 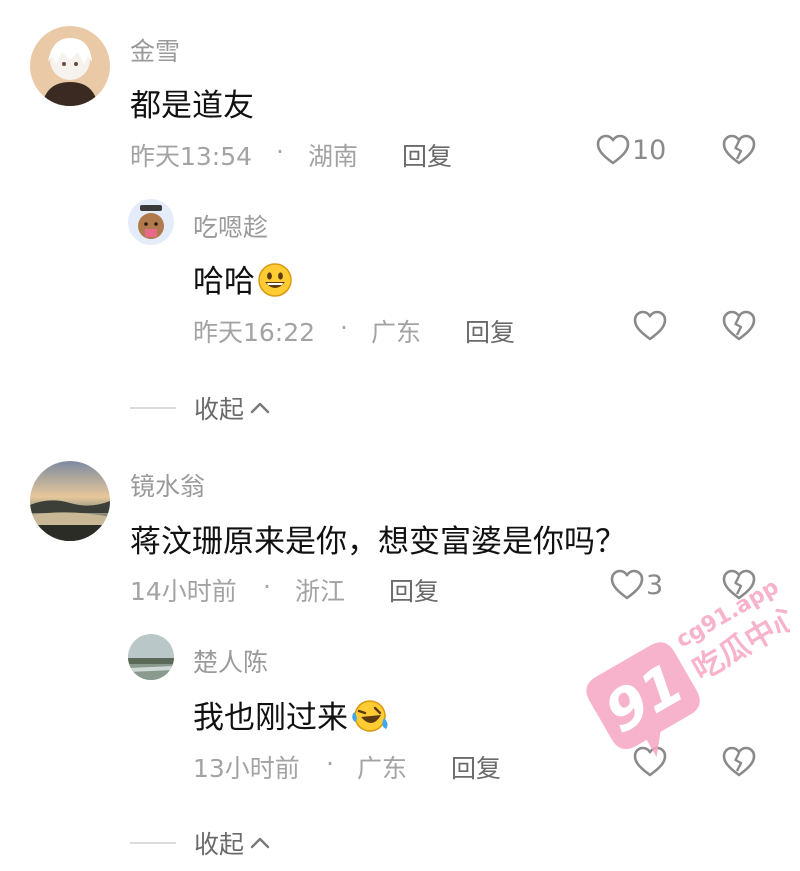 What do you see at coordinates (191, 156) in the screenshot?
I see `comment-time: 昨天13:54` at bounding box center [191, 156].